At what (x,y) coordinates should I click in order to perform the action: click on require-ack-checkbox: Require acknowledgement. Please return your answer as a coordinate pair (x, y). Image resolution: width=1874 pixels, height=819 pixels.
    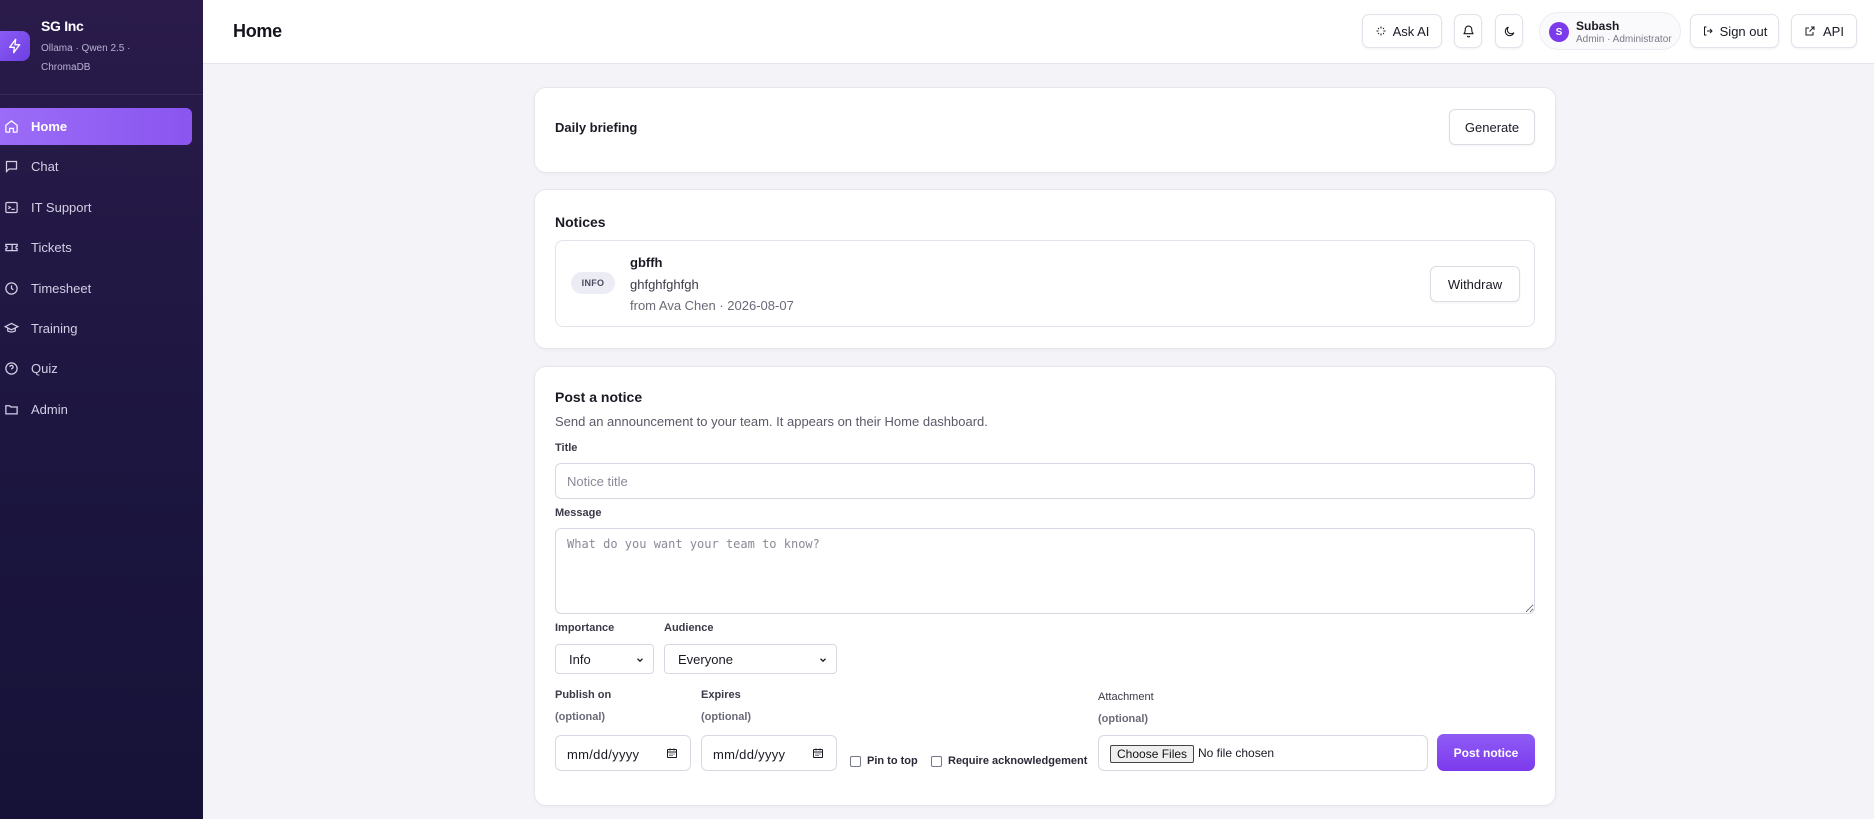
    Looking at the image, I should click on (1009, 761).